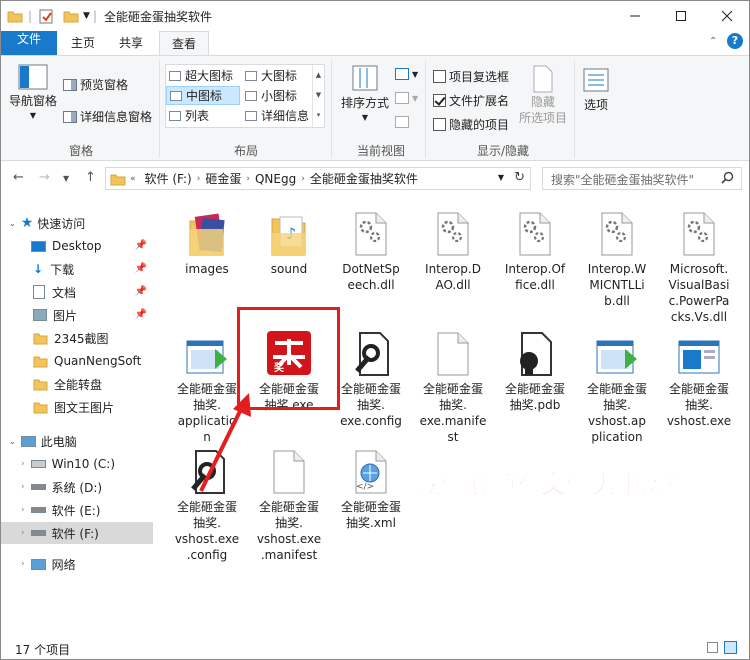 This screenshot has width=750, height=660. Describe the element at coordinates (176, 95) in the screenshot. I see `medium-icons-icon` at that location.